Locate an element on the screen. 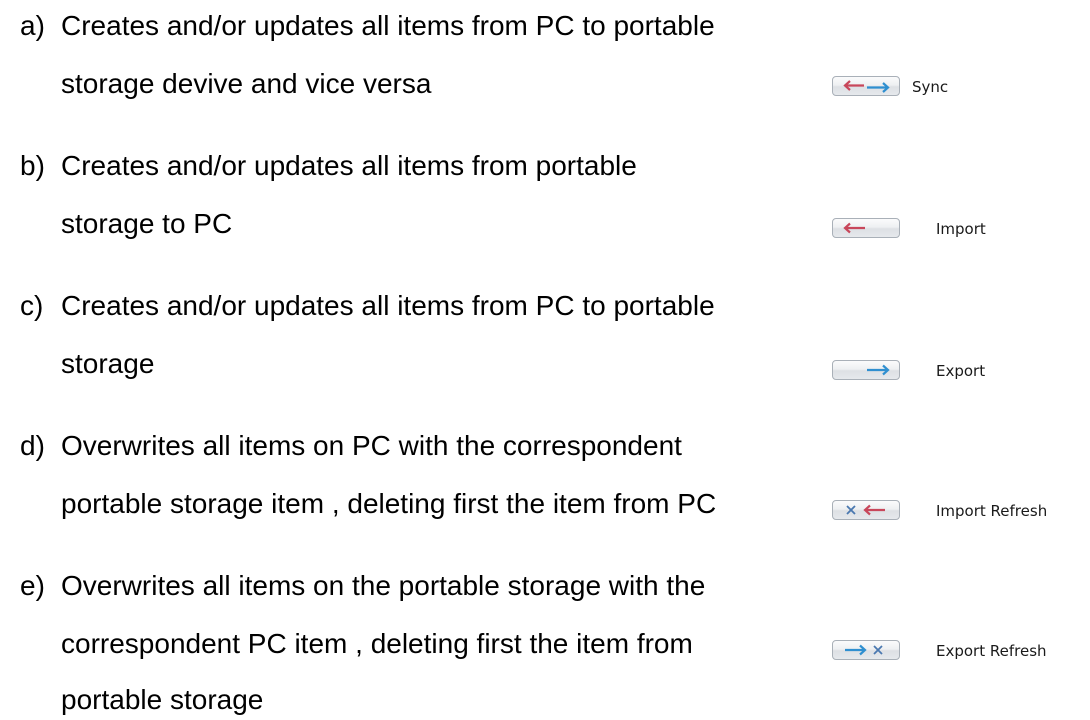 This screenshot has width=1090, height=720. import-button-group: Import is located at coordinates (959, 229).